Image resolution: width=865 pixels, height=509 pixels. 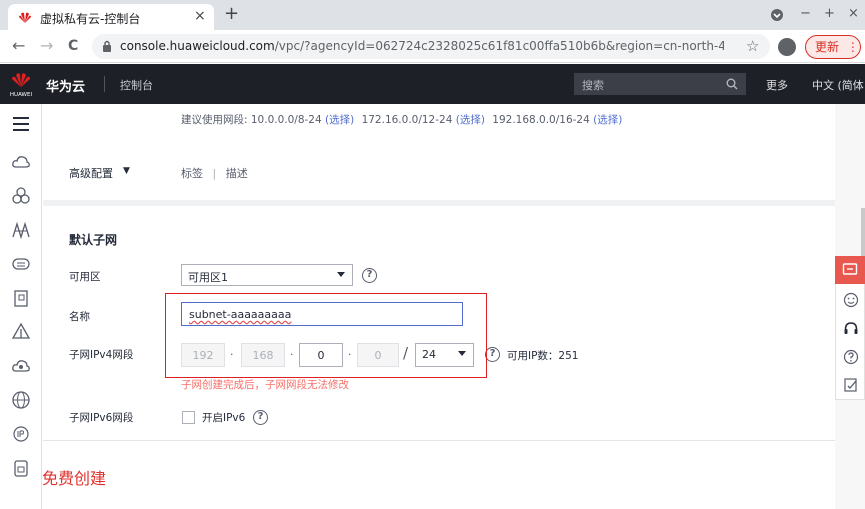 I want to click on select-cidr-1-link: (选择), so click(x=339, y=120).